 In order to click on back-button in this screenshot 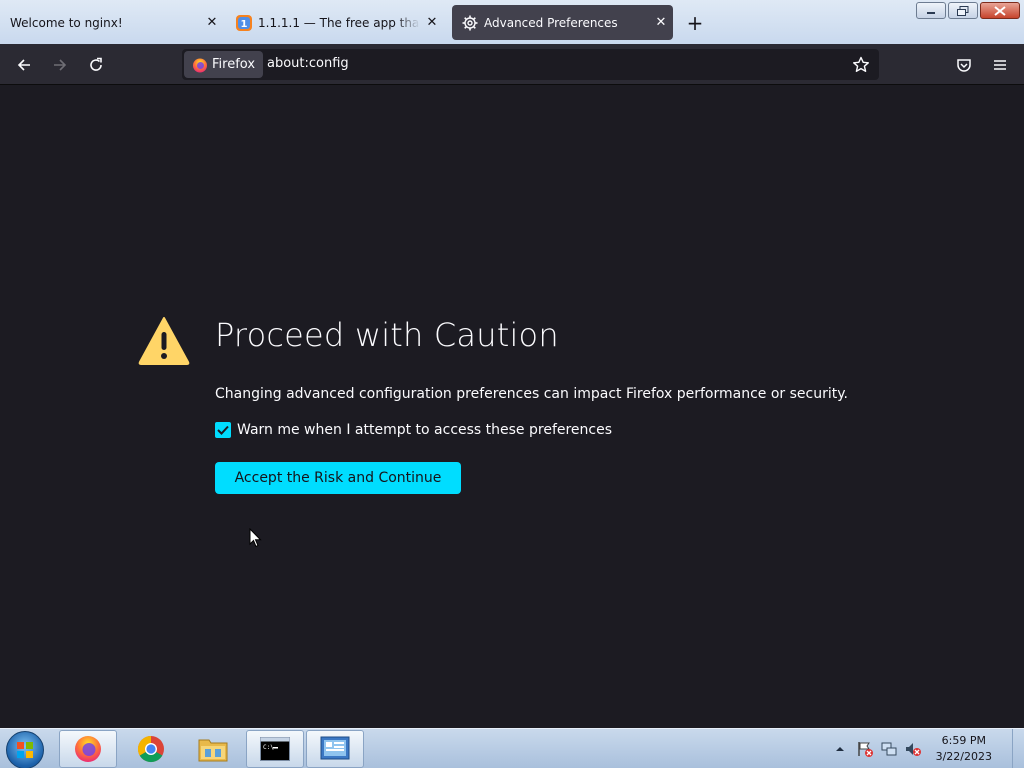, I will do `click(24, 65)`.